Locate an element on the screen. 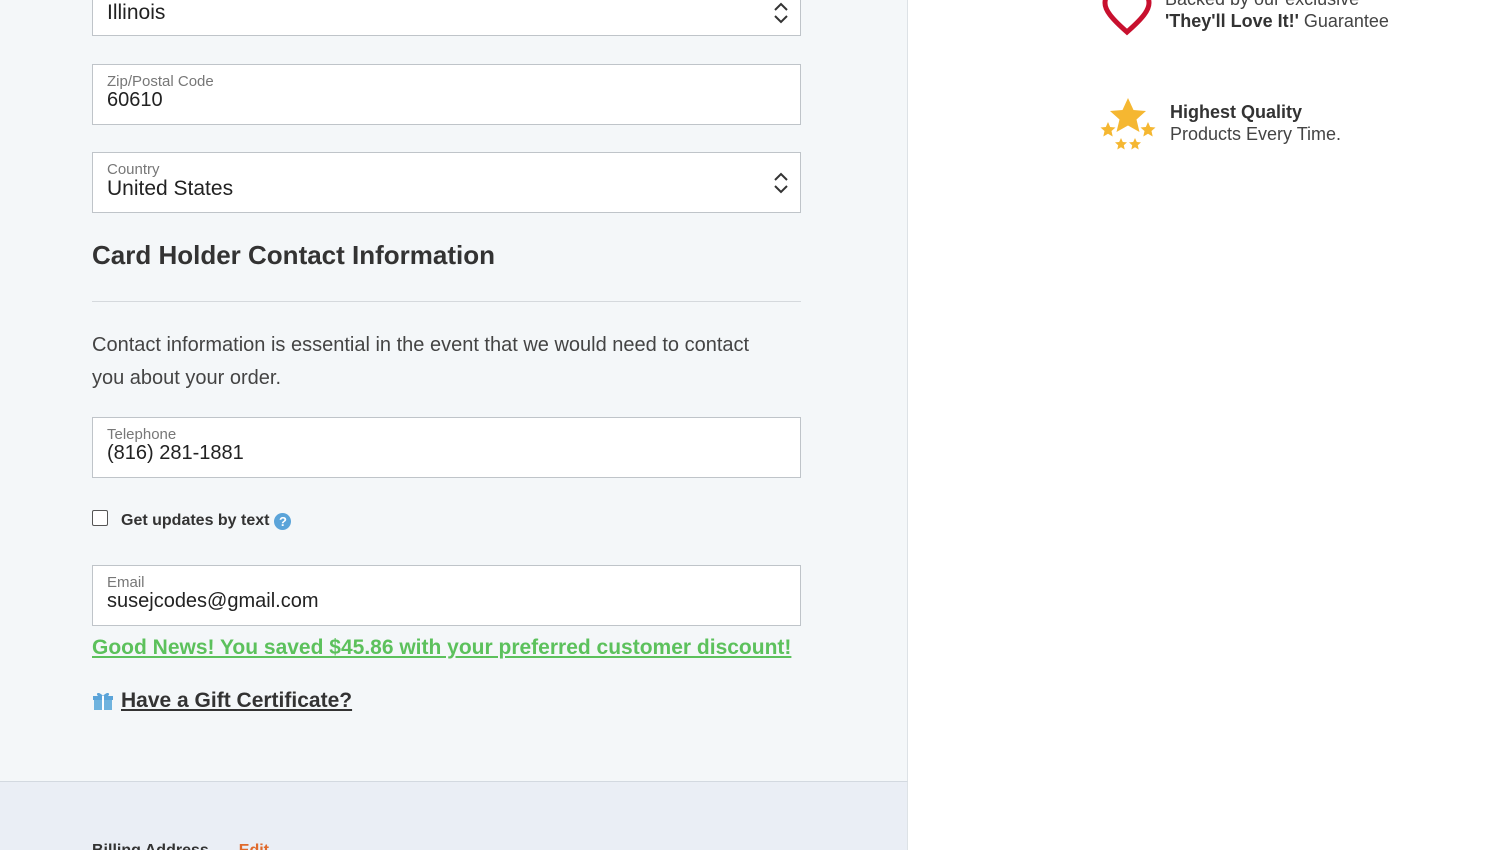  email-input is located at coordinates (427, 601).